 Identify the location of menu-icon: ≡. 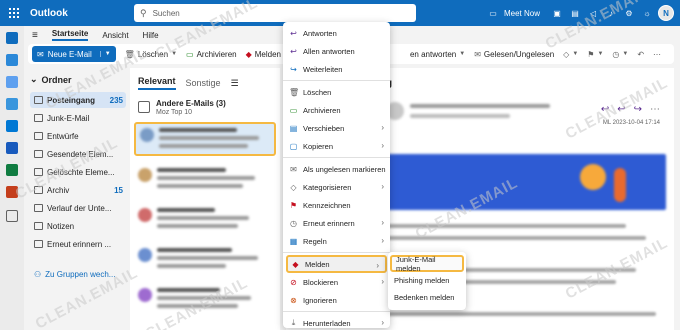
(35, 35).